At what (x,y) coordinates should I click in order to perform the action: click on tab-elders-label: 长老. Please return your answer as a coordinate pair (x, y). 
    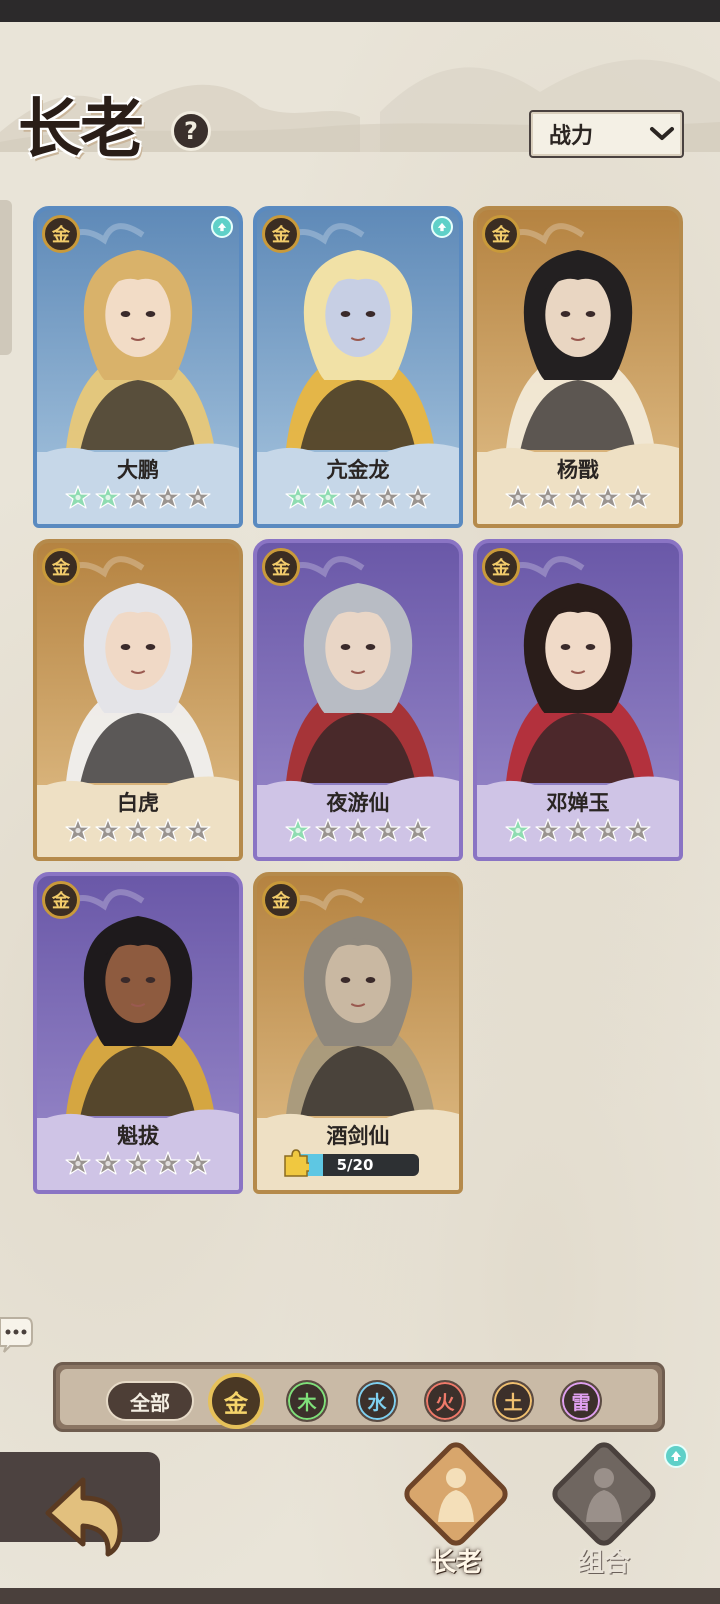
    Looking at the image, I should click on (455, 1563).